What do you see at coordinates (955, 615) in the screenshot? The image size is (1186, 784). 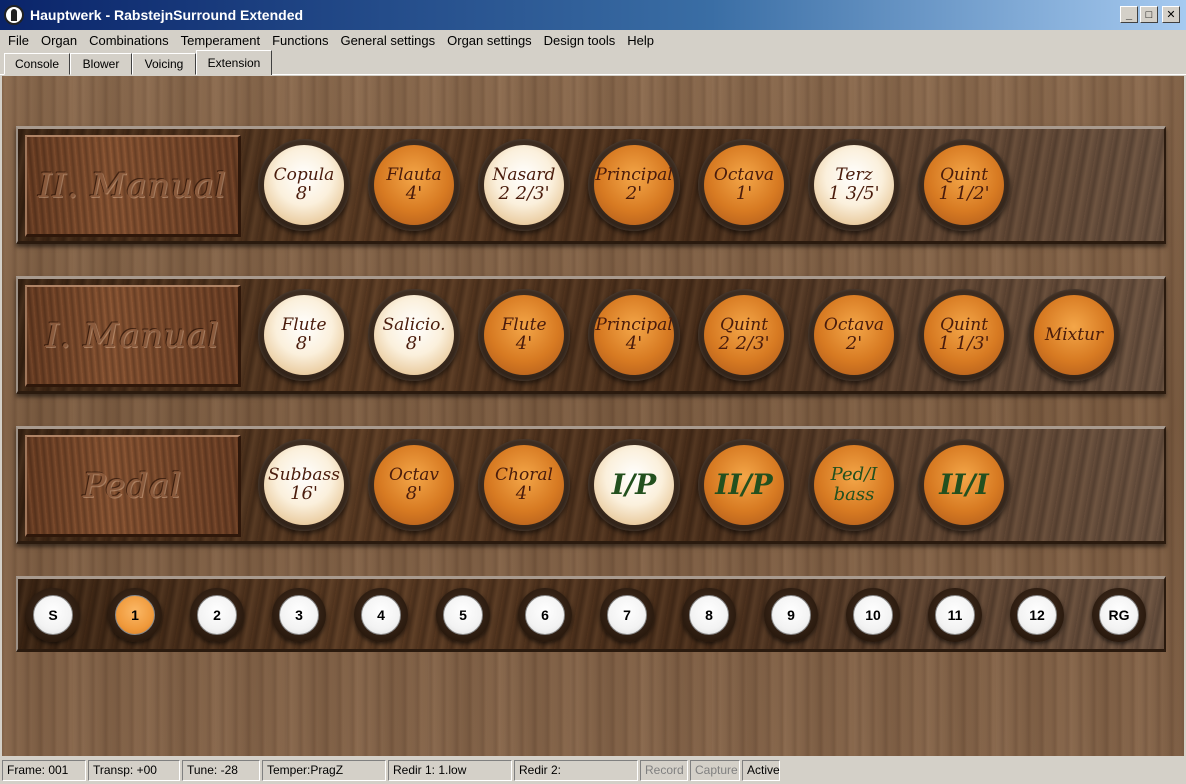 I see `piston-11: 11` at bounding box center [955, 615].